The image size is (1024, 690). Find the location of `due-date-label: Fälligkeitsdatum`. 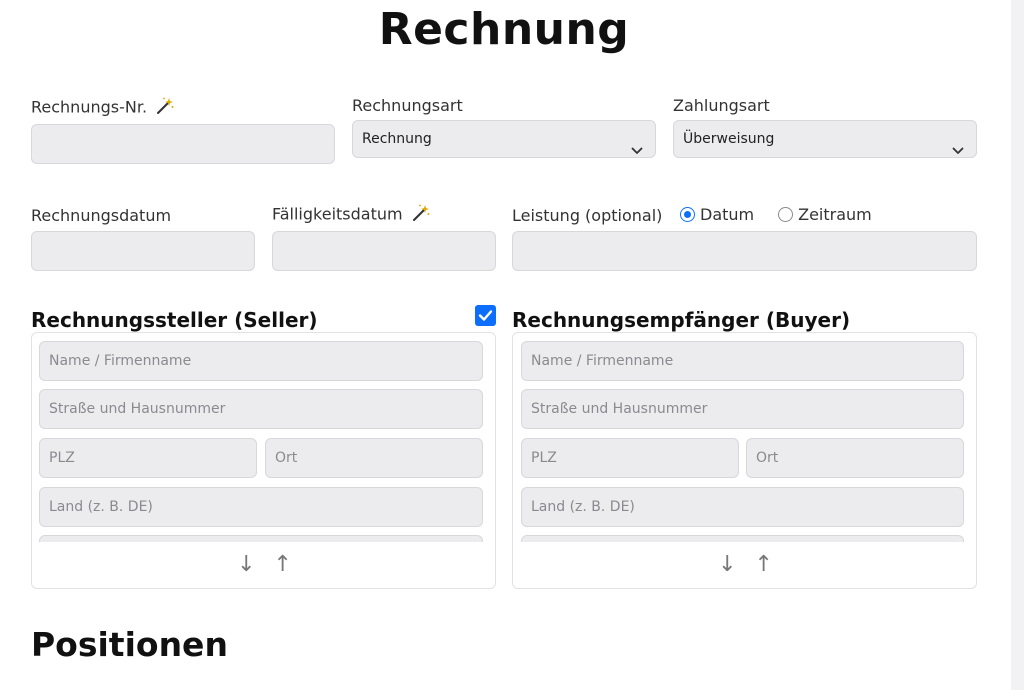

due-date-label: Fälligkeitsdatum is located at coordinates (351, 215).